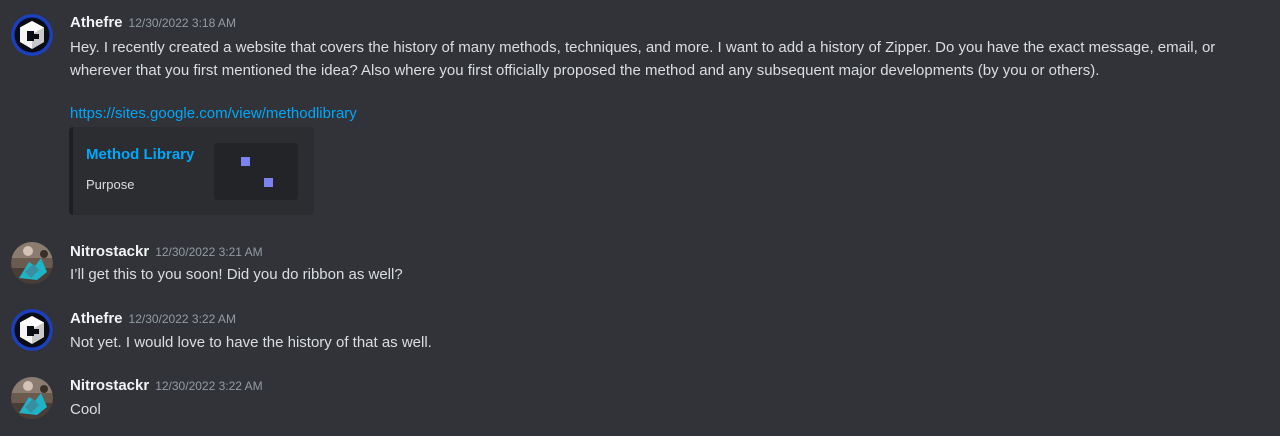 The height and width of the screenshot is (436, 1280). What do you see at coordinates (140, 154) in the screenshot?
I see `embed-title: Method Library` at bounding box center [140, 154].